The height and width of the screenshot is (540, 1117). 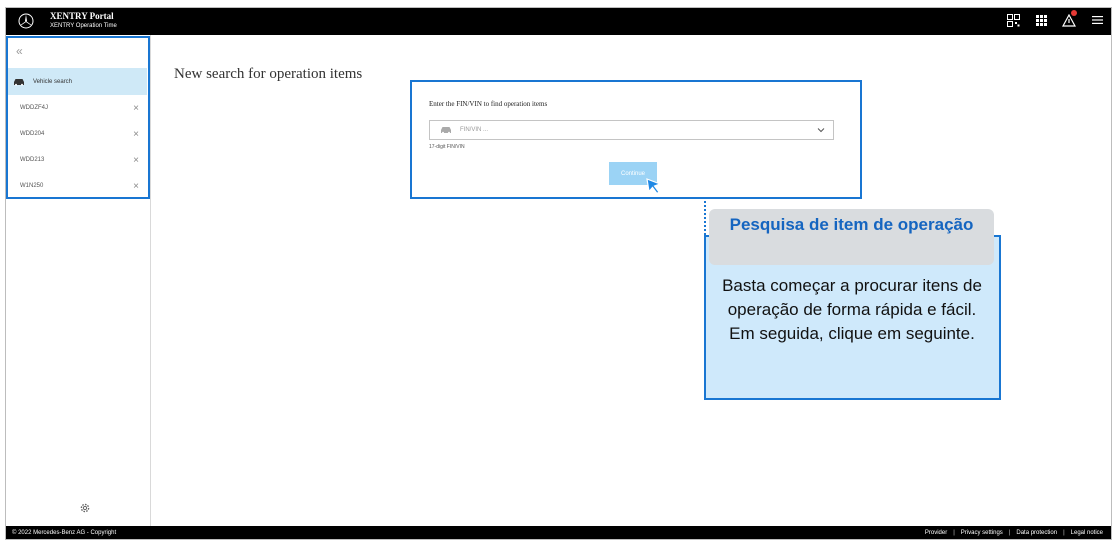 I want to click on alert-badge, so click(x=1074, y=13).